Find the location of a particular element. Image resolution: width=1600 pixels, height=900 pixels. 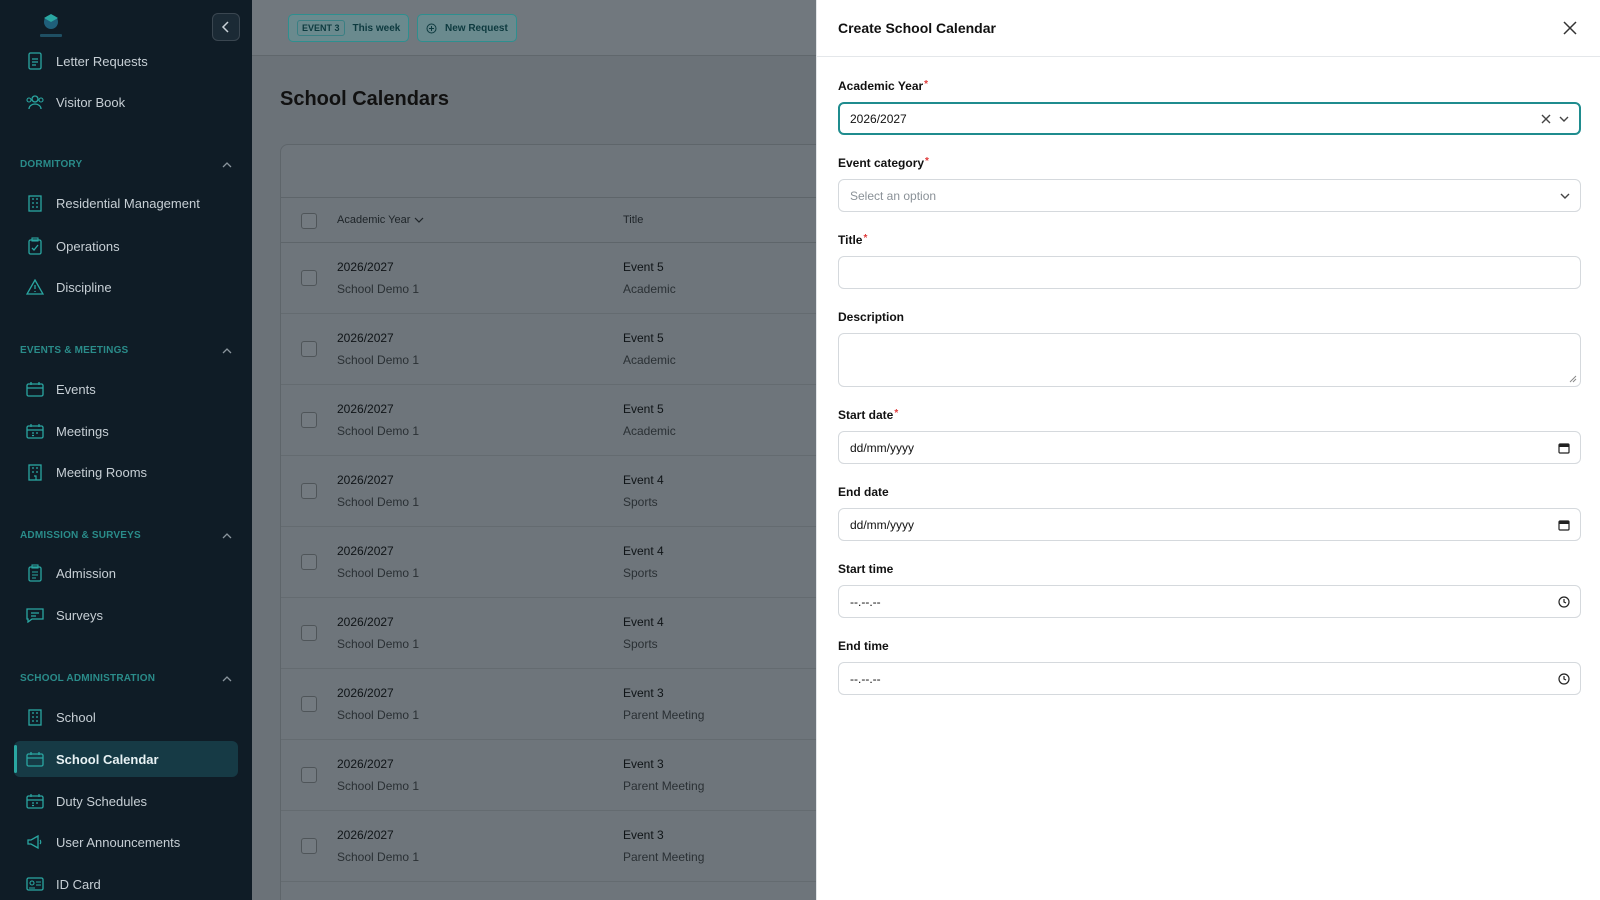

new-request-button: New Request is located at coordinates (467, 28).